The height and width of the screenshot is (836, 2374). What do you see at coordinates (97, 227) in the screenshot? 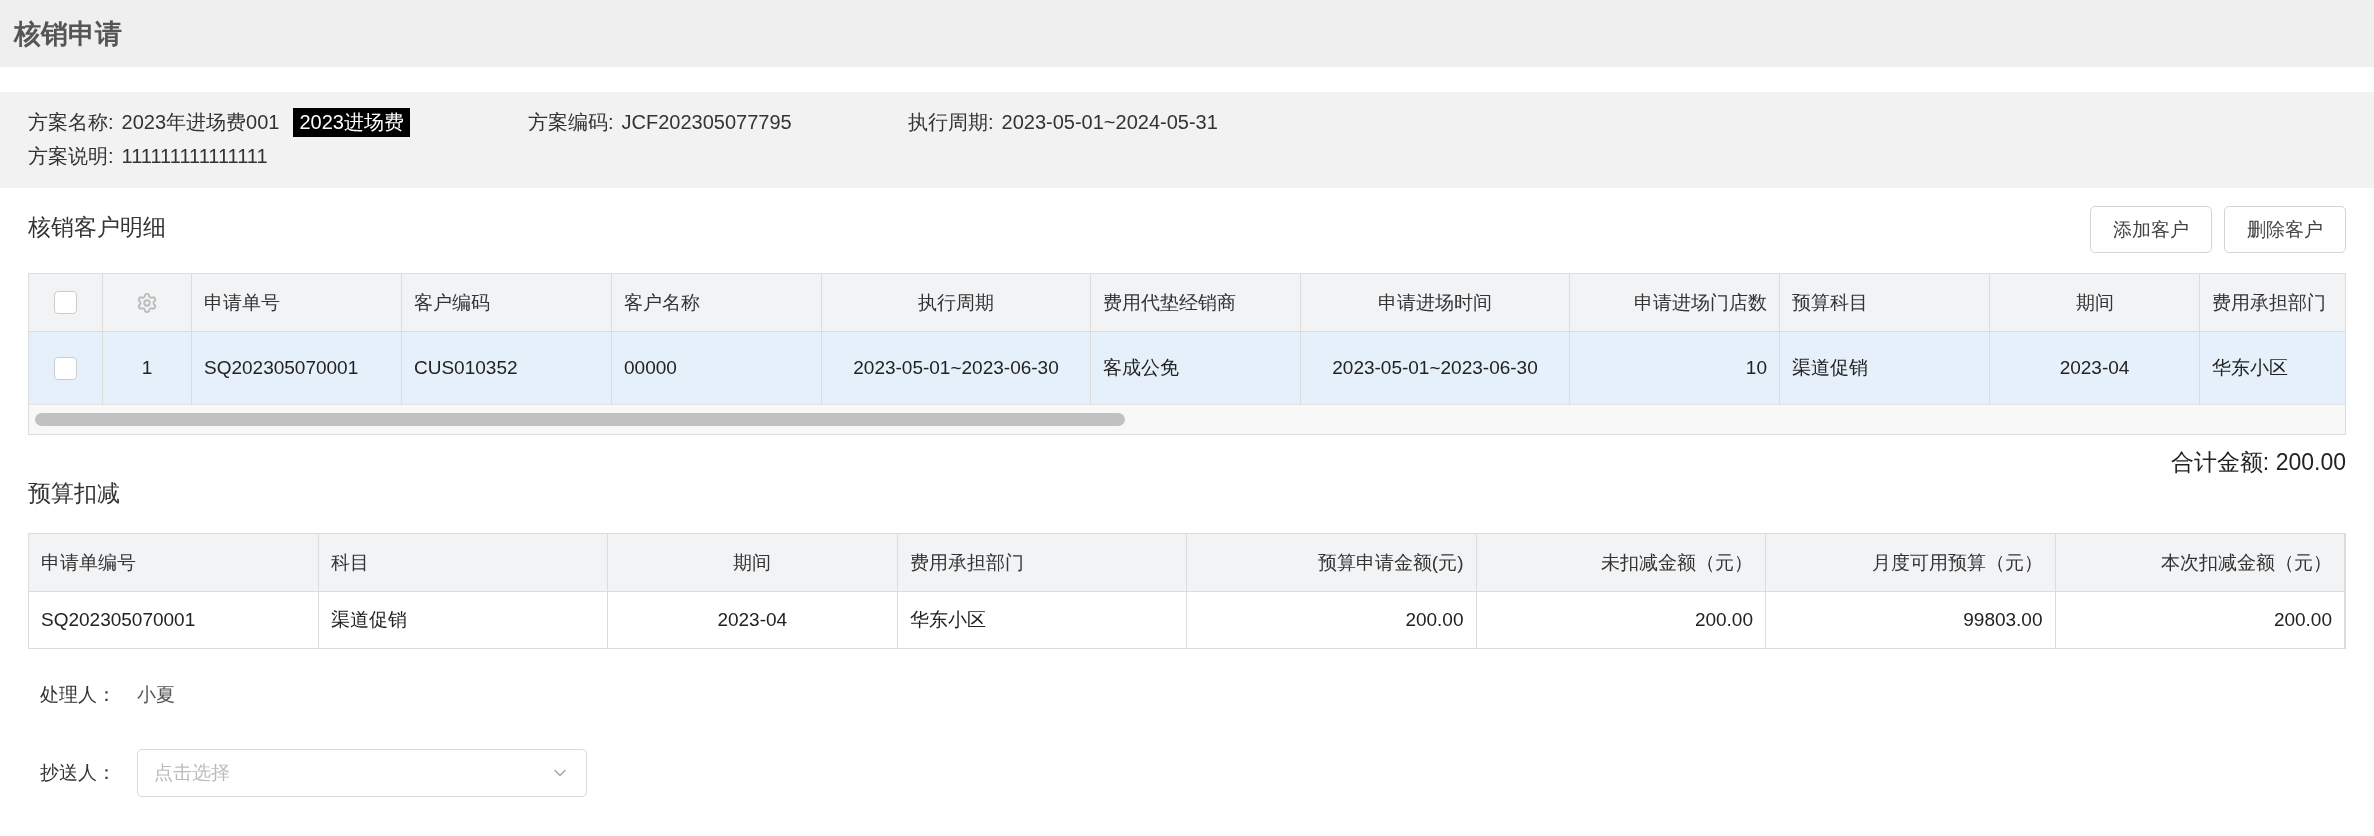
I see `section-title: 核销客户明细` at bounding box center [97, 227].